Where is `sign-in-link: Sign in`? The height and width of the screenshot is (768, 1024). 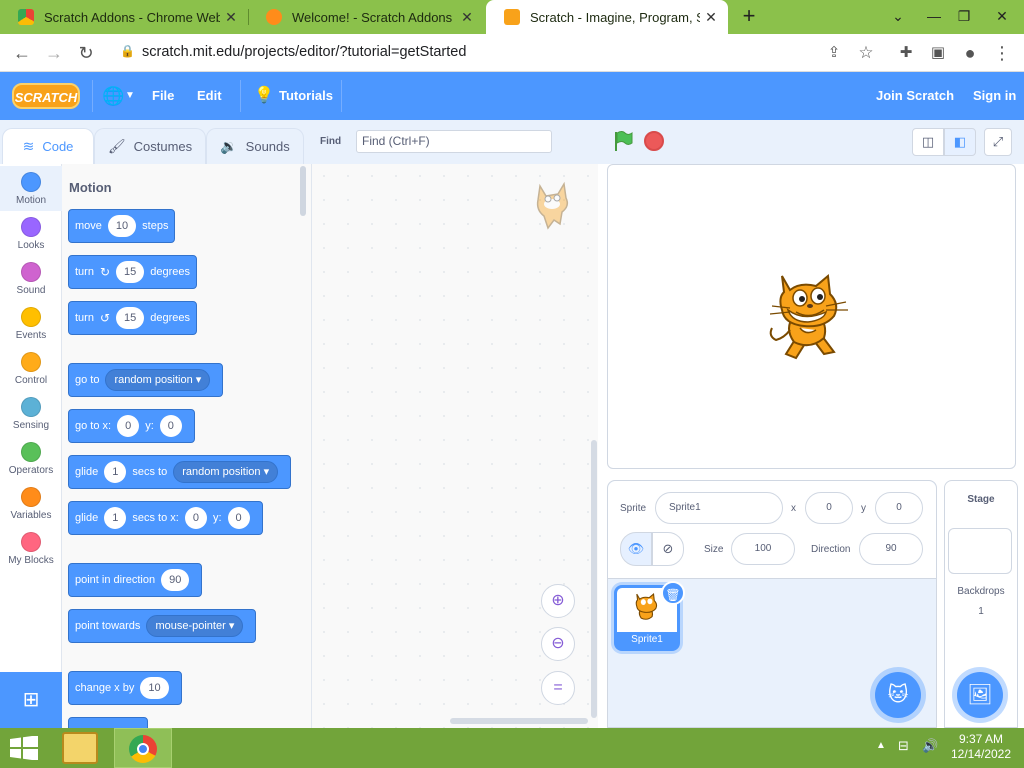
sign-in-link: Sign in is located at coordinates (994, 96).